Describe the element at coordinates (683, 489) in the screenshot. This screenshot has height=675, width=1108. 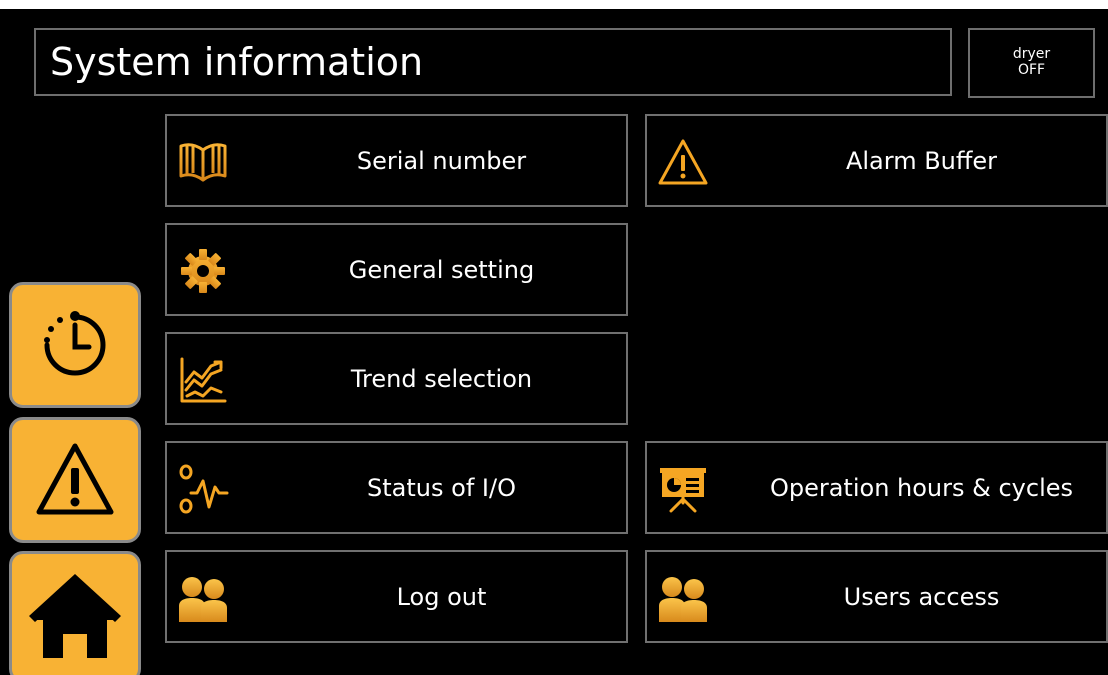
I see `presentation-board-icon` at that location.